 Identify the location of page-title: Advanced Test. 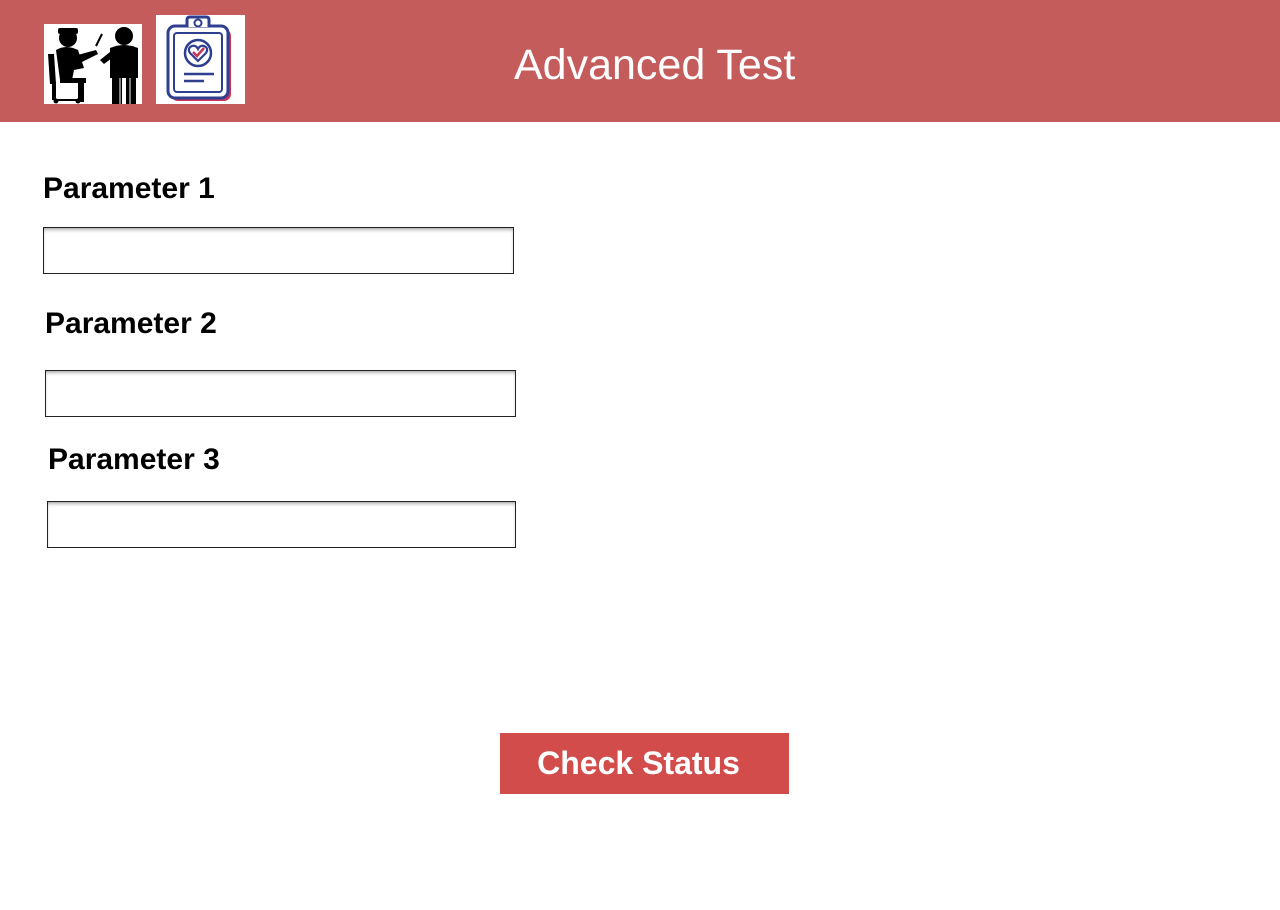
(655, 65).